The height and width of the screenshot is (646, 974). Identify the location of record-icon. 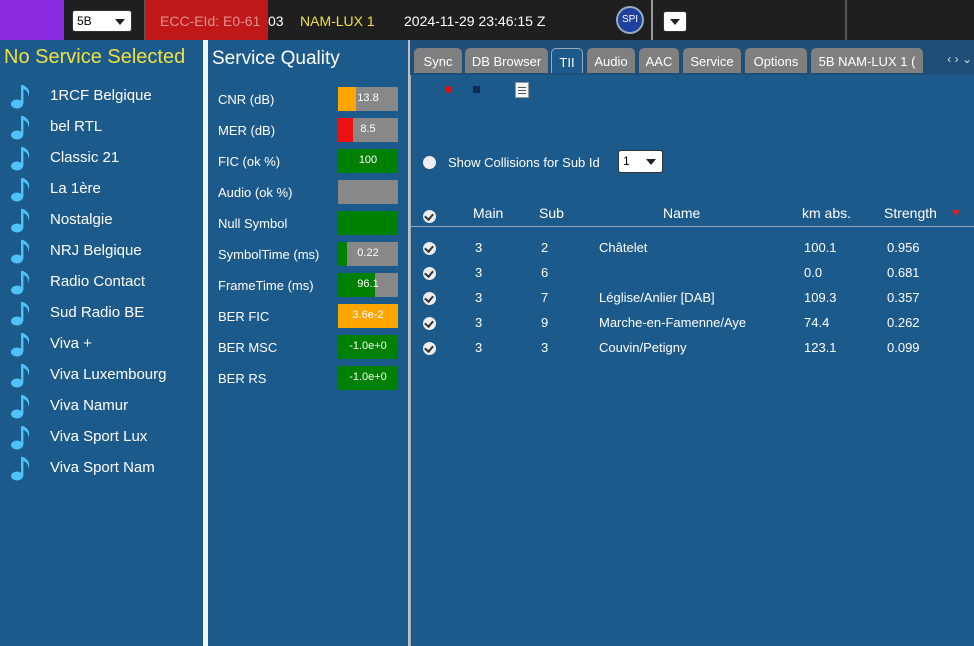
(448, 89).